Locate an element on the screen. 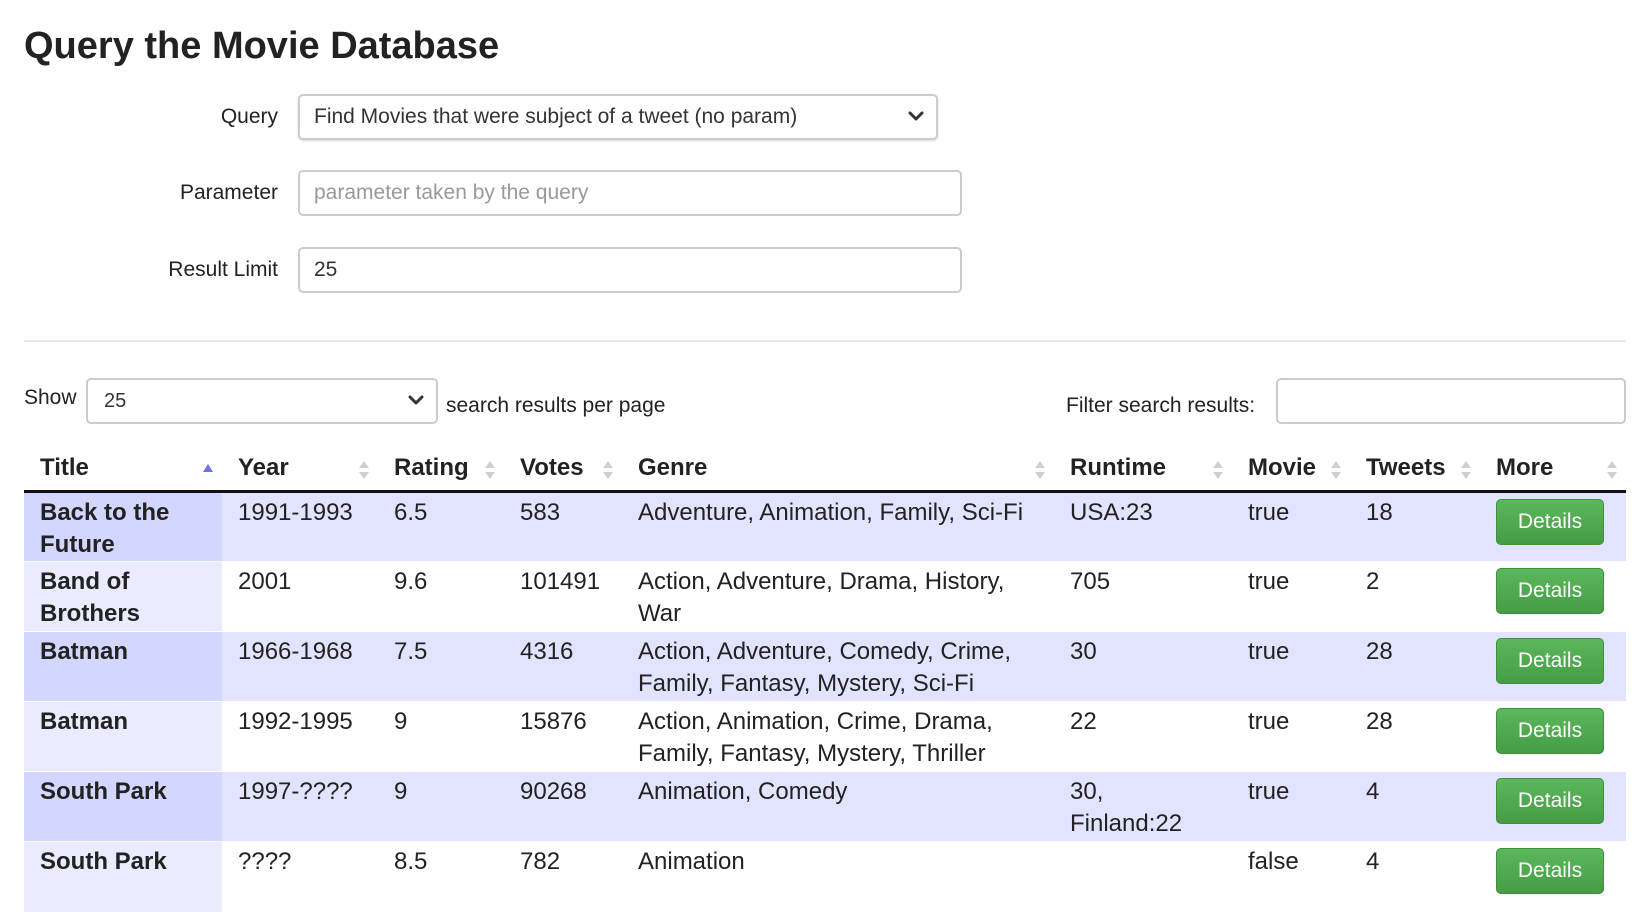  filter-label: Filter search results: is located at coordinates (1161, 405).